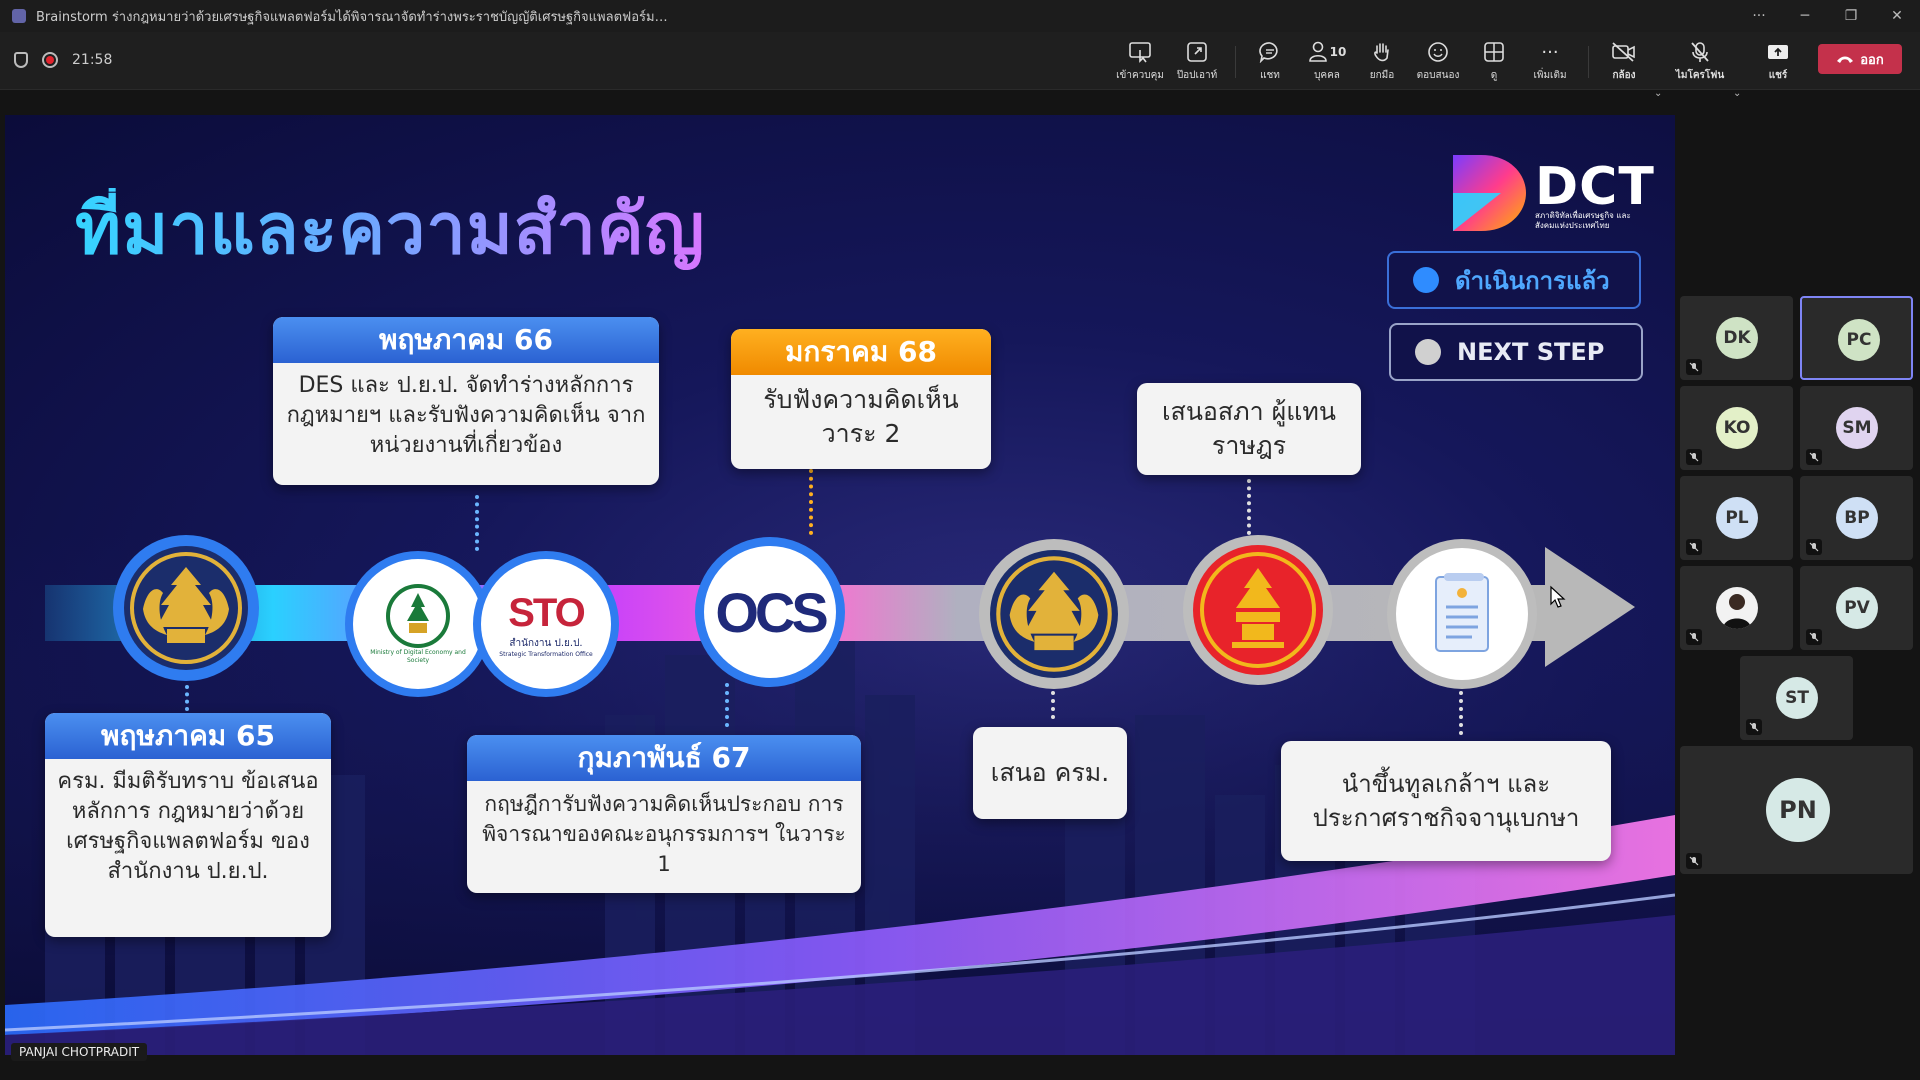  What do you see at coordinates (1700, 62) in the screenshot?
I see `microphone-button: ไมโครโฟน` at bounding box center [1700, 62].